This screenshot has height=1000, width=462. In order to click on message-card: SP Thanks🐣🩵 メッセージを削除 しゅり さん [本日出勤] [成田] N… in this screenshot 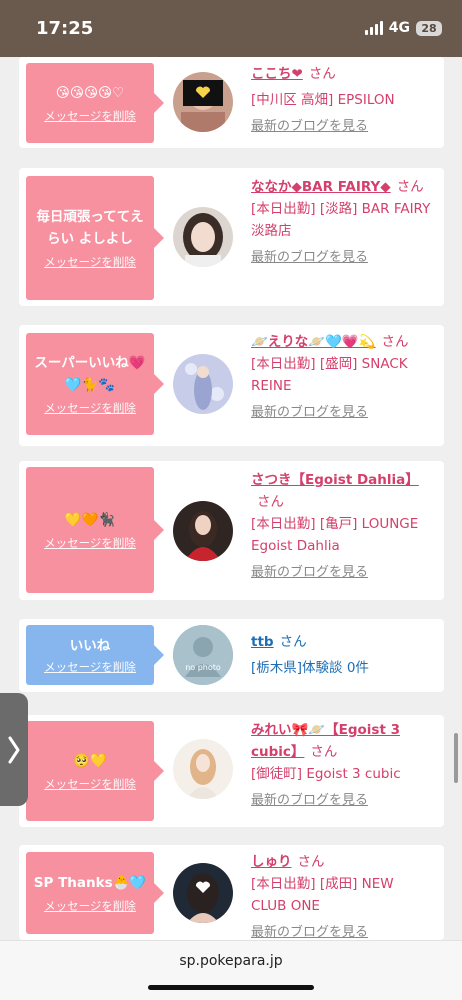, I will do `click(231, 892)`.